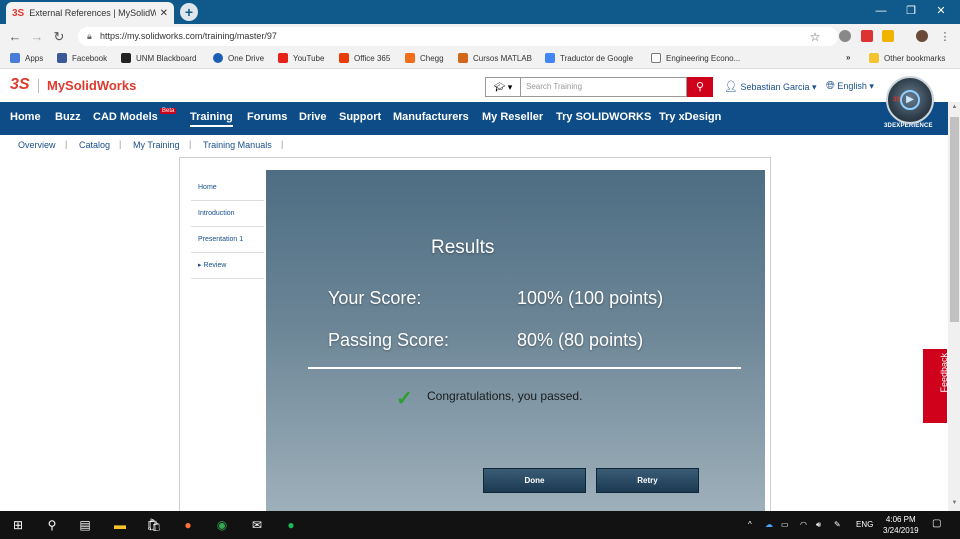 The height and width of the screenshot is (539, 960). I want to click on chrome-menu-icon: ⋮, so click(945, 37).